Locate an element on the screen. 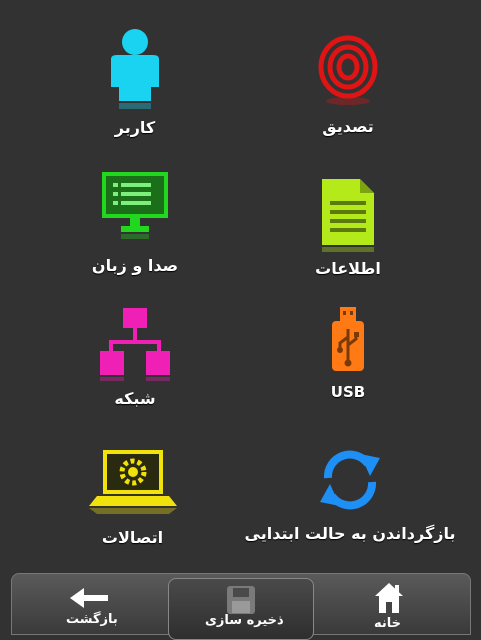 The image size is (481, 640). menu-item-usb: USB is located at coordinates (348, 357).